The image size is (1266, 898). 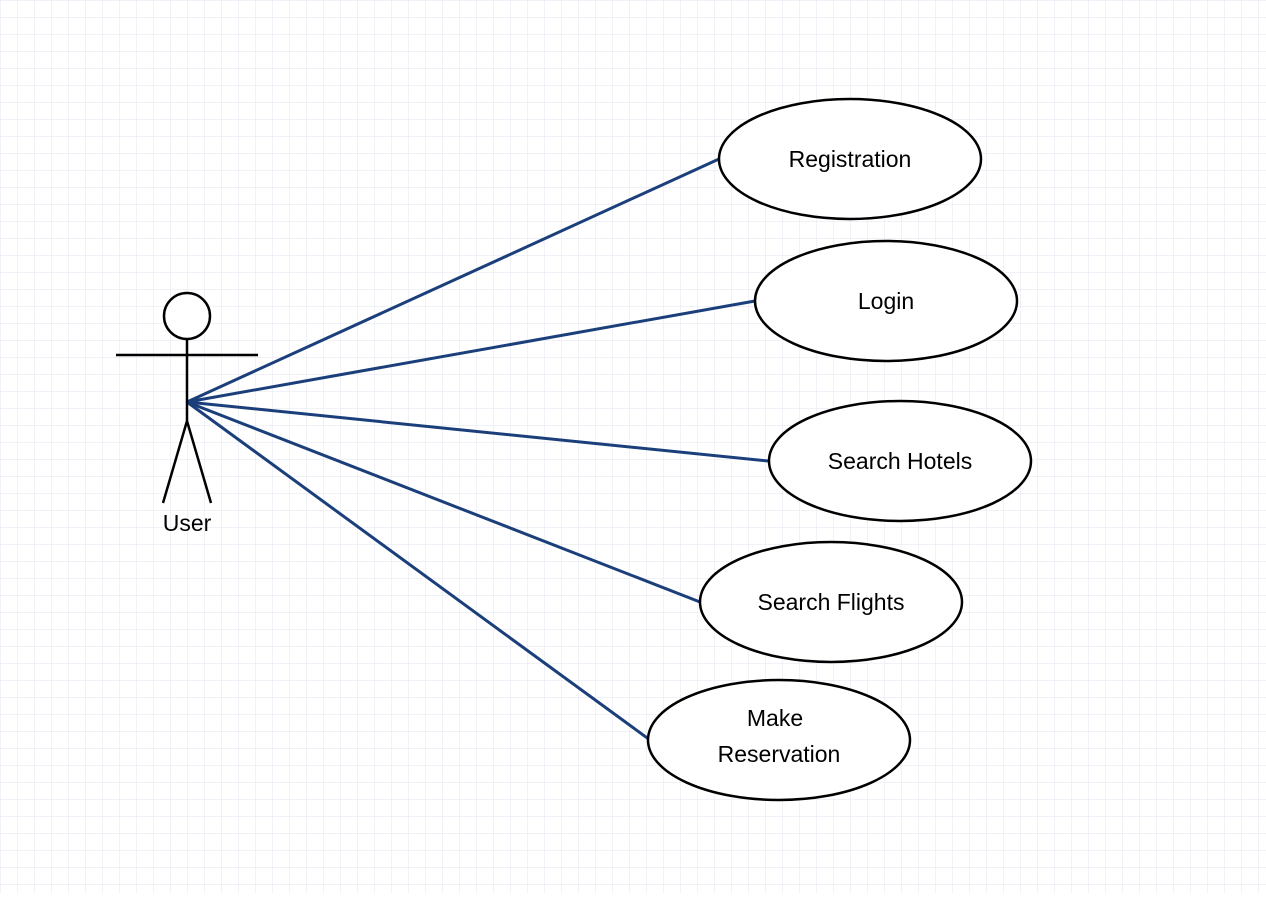 I want to click on use-case-label: Registration, so click(x=850, y=159).